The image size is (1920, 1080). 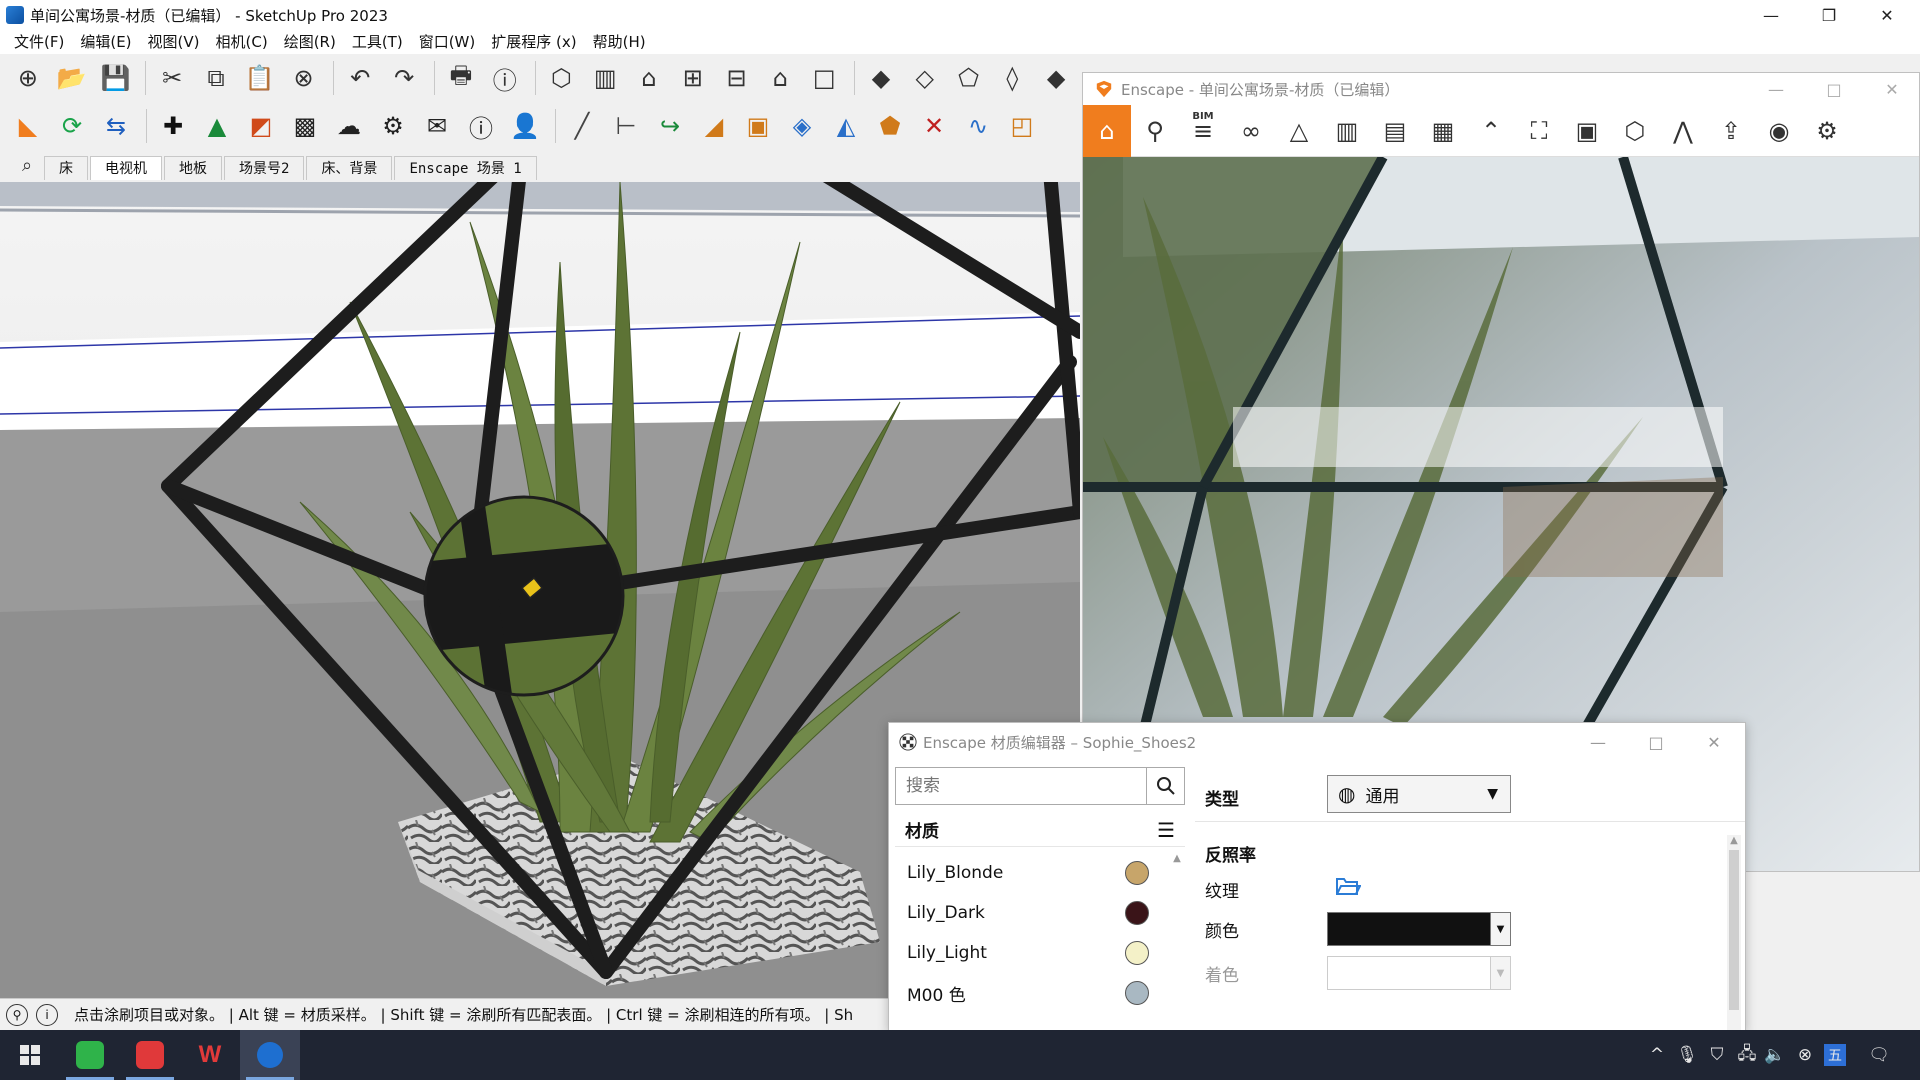 What do you see at coordinates (1021, 786) in the screenshot?
I see `material-search-input` at bounding box center [1021, 786].